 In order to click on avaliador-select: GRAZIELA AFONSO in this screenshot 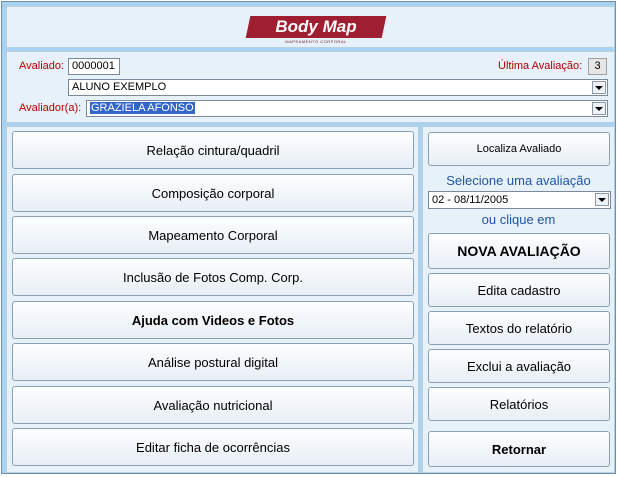, I will do `click(347, 108)`.